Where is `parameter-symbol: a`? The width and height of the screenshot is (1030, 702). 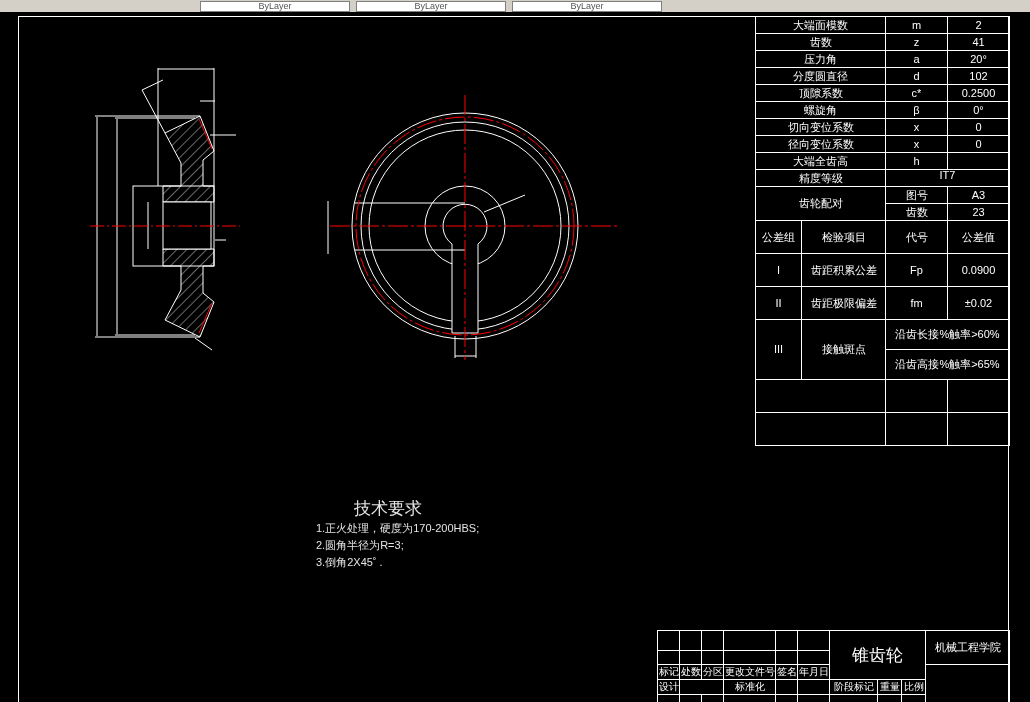 parameter-symbol: a is located at coordinates (916, 59).